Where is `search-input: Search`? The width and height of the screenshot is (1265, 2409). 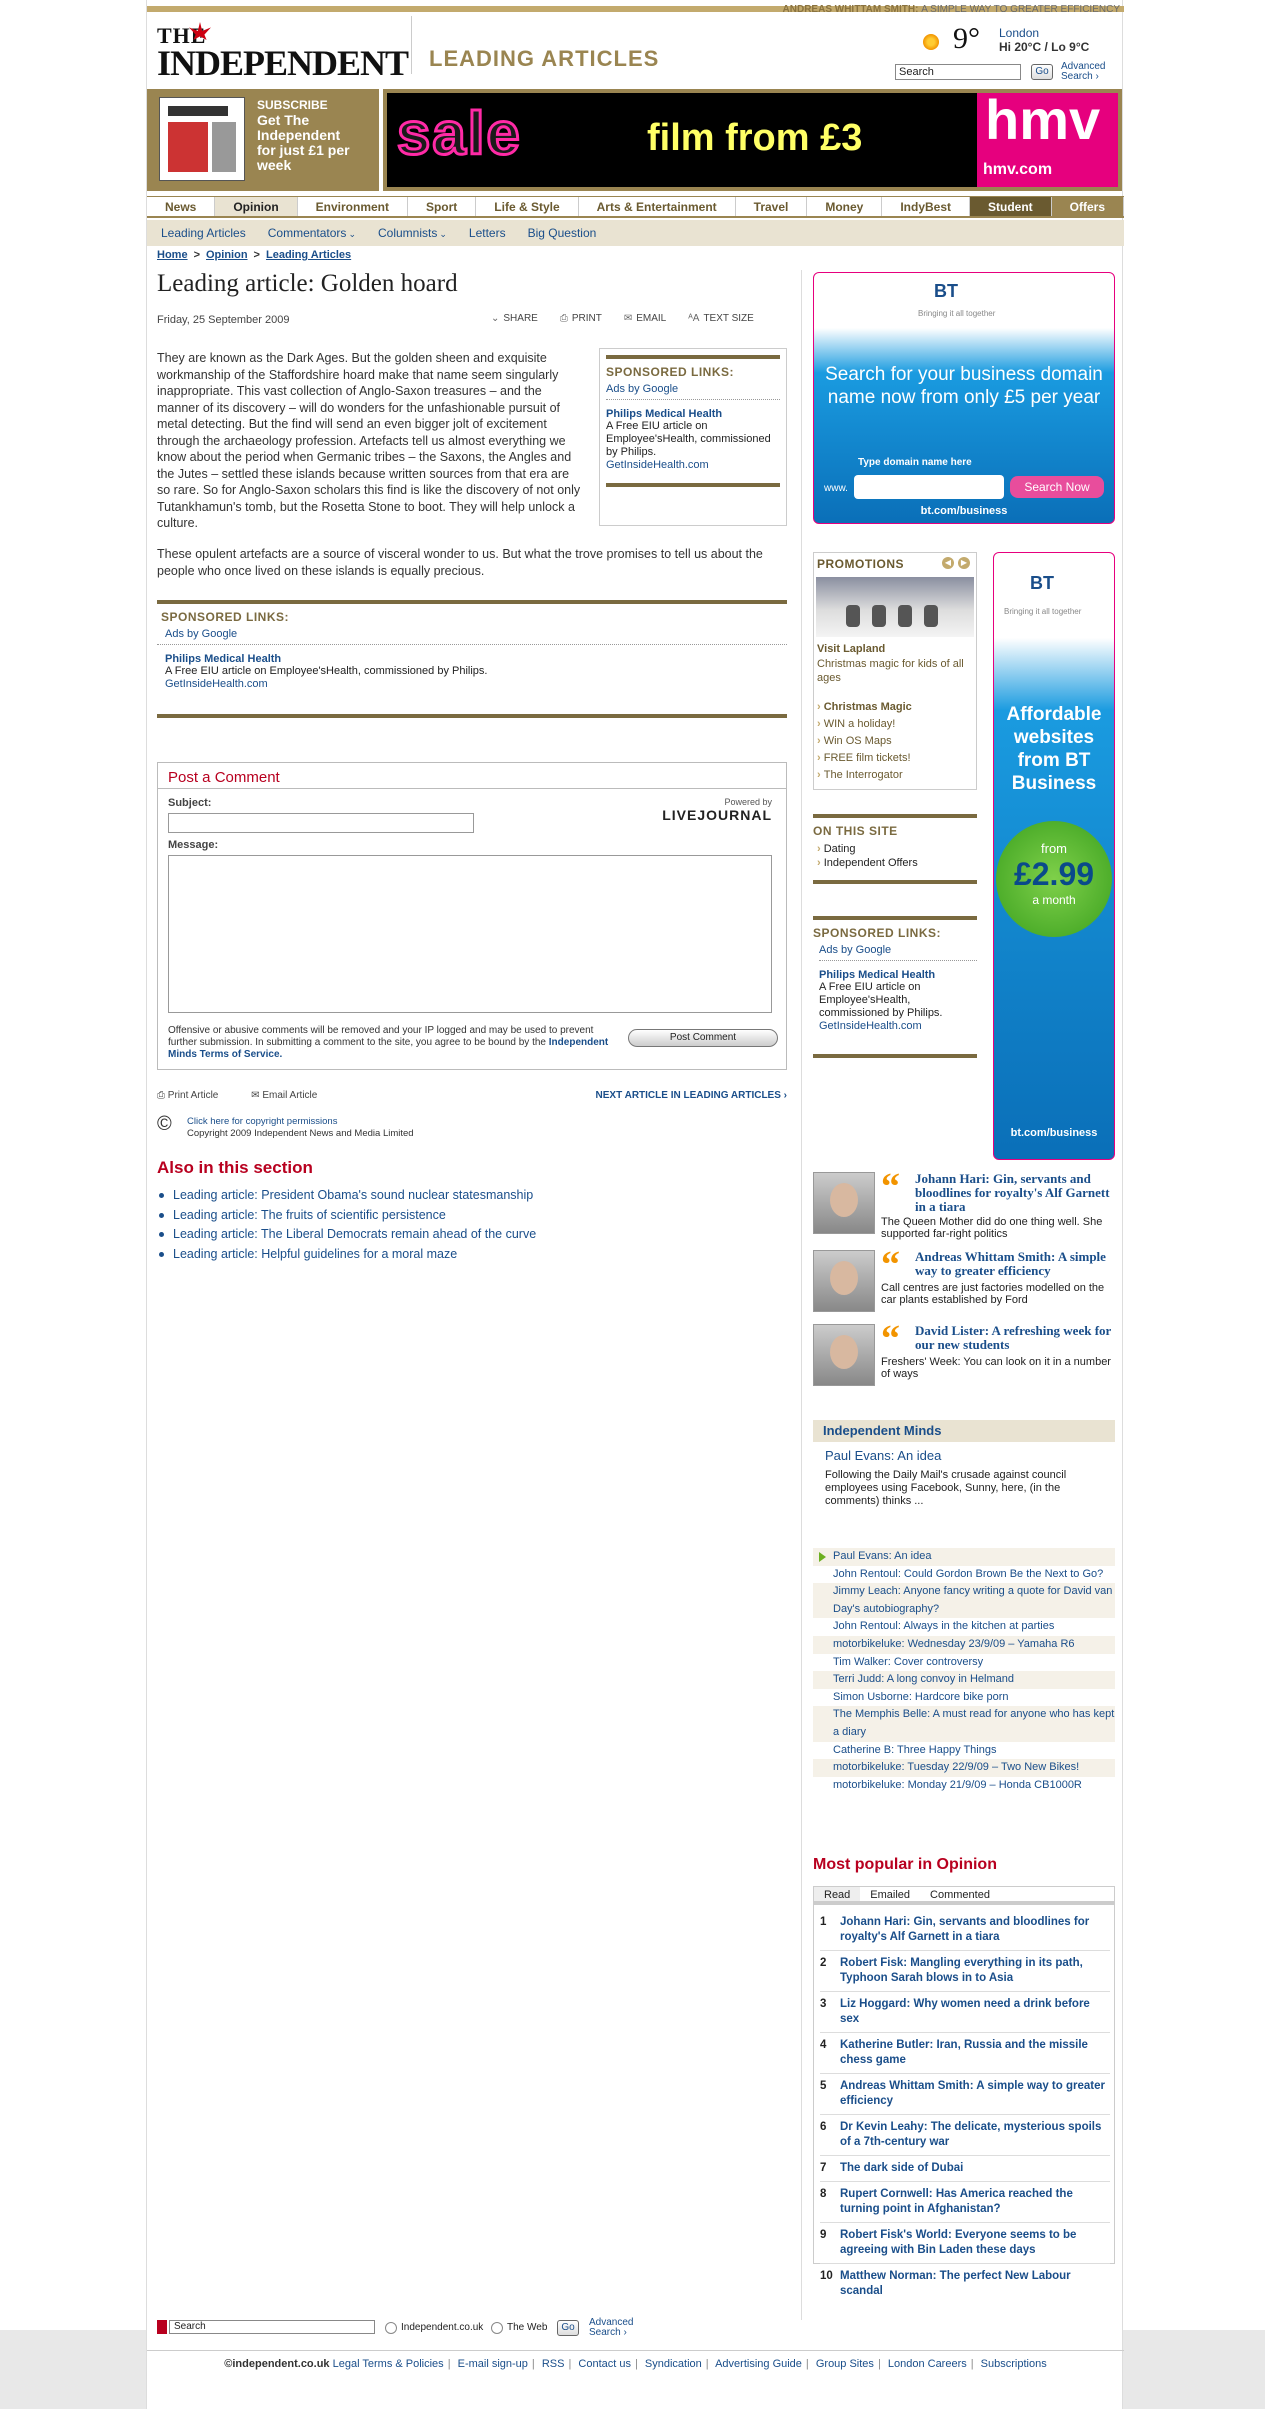
search-input: Search is located at coordinates (958, 72).